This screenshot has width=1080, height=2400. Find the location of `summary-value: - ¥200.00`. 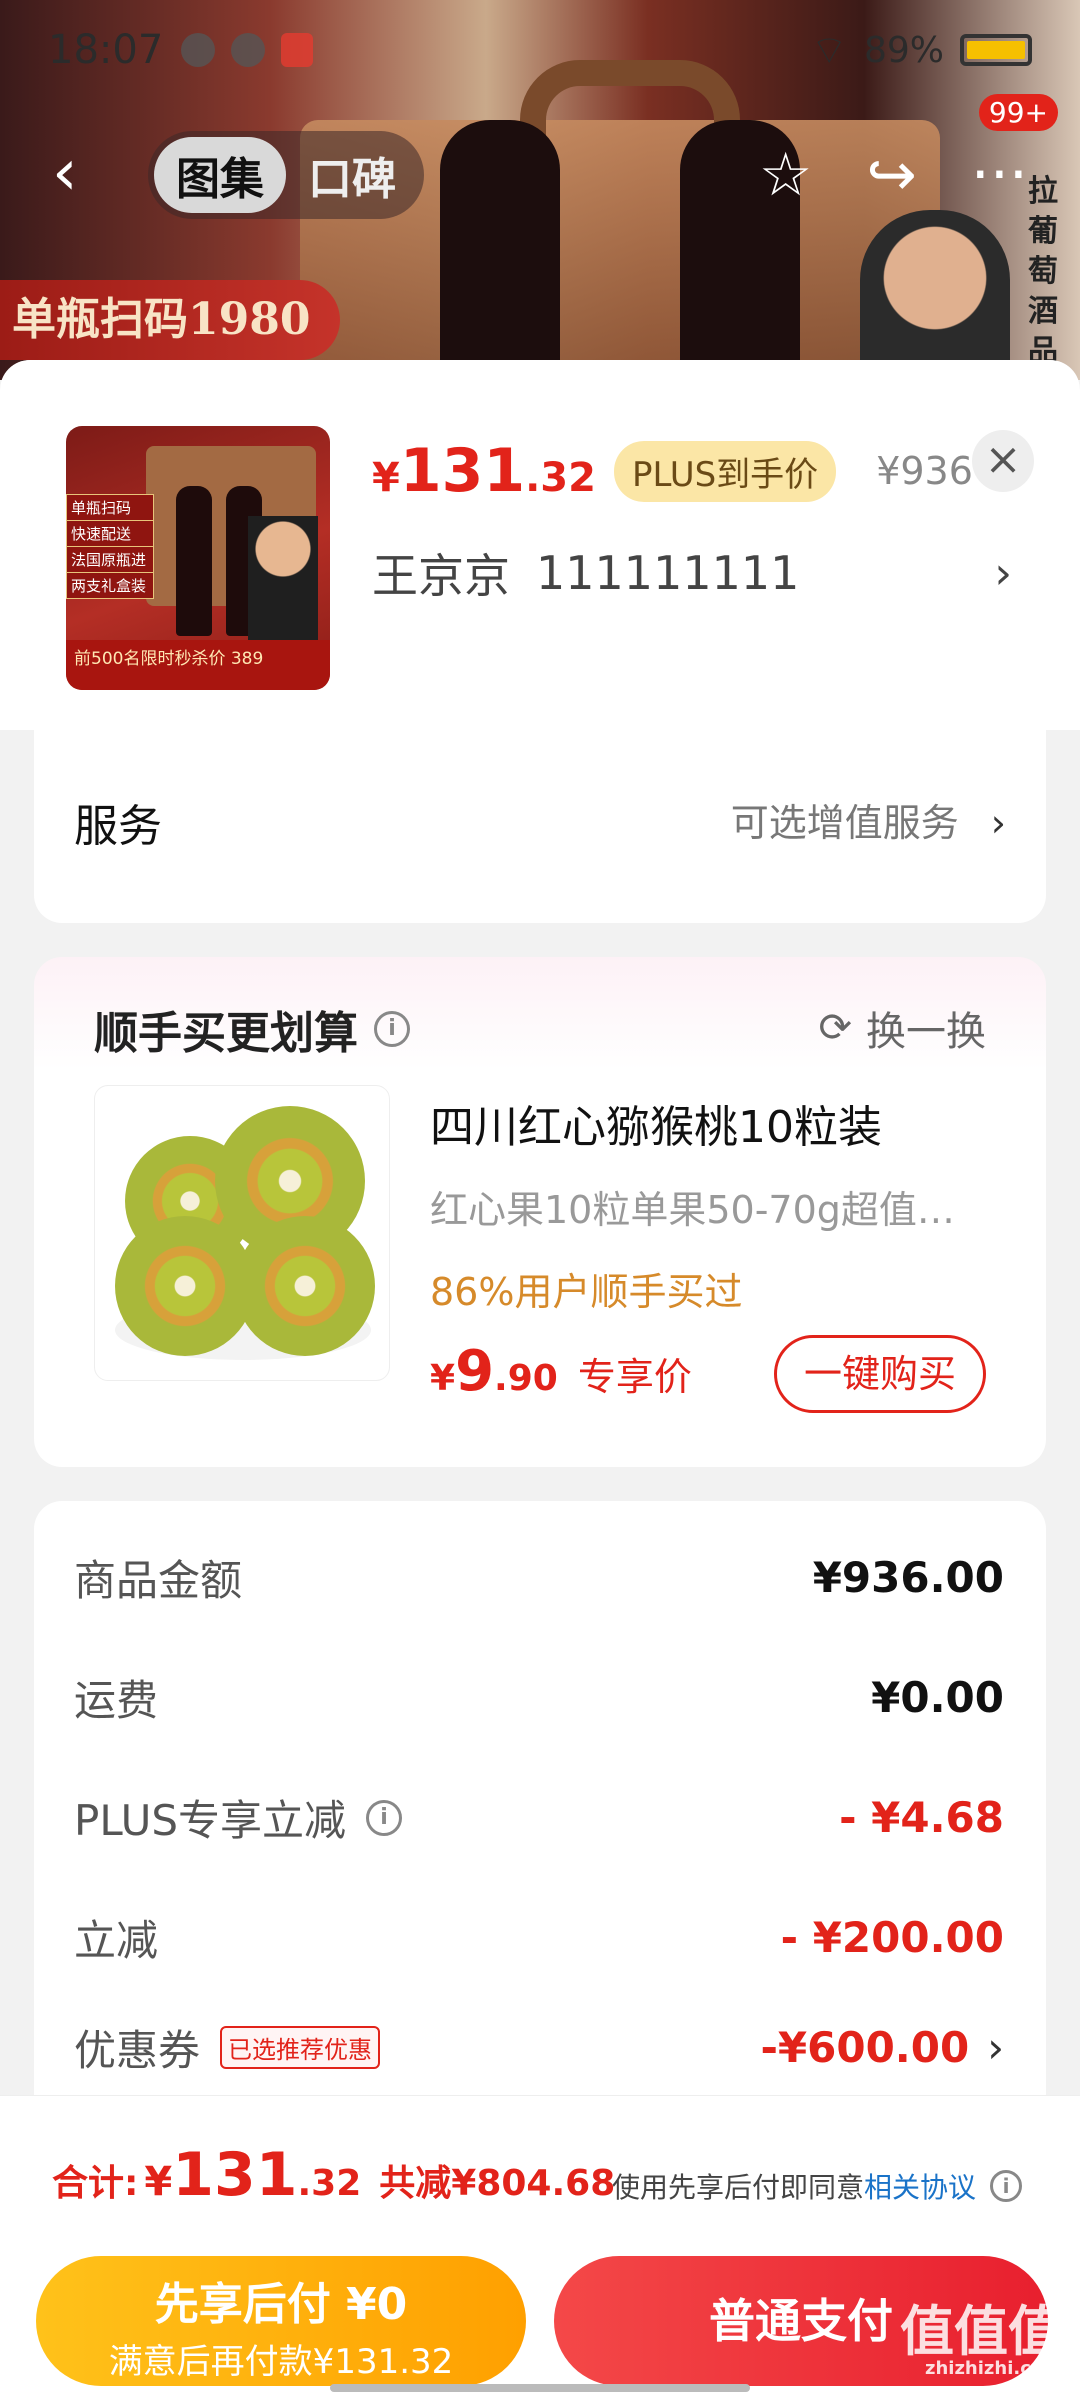

summary-value: - ¥200.00 is located at coordinates (892, 1937).